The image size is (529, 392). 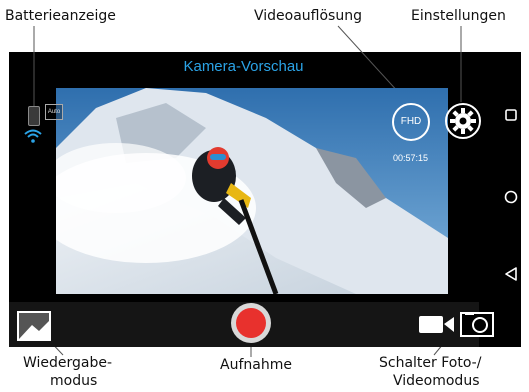 I want to click on gallery-thumbnail, so click(x=34, y=330).